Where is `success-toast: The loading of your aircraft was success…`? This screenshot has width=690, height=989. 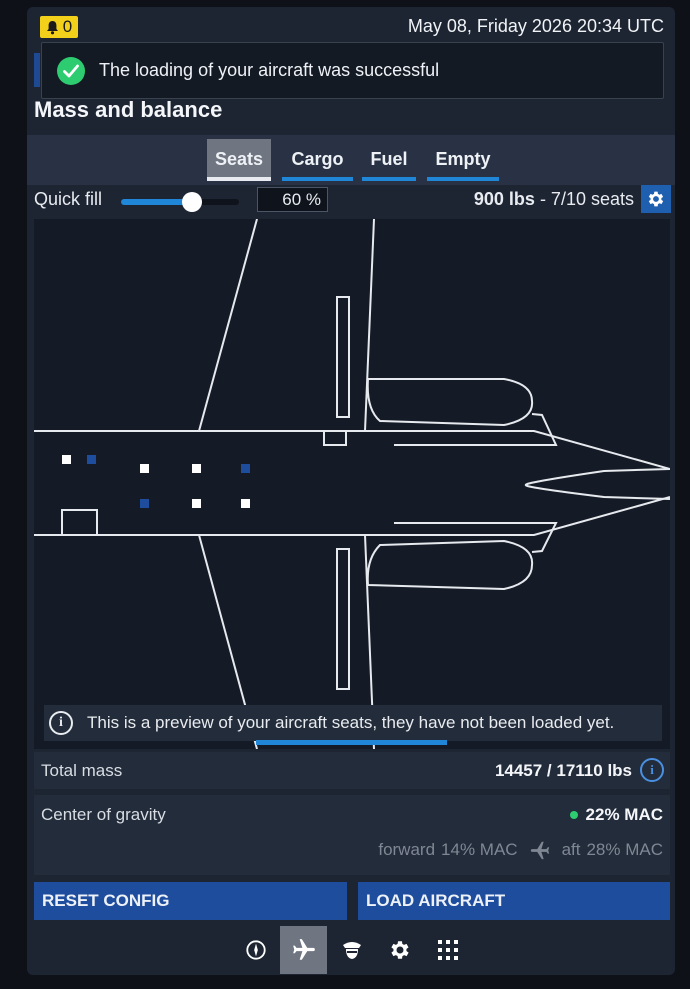
success-toast: The loading of your aircraft was success… is located at coordinates (349, 70).